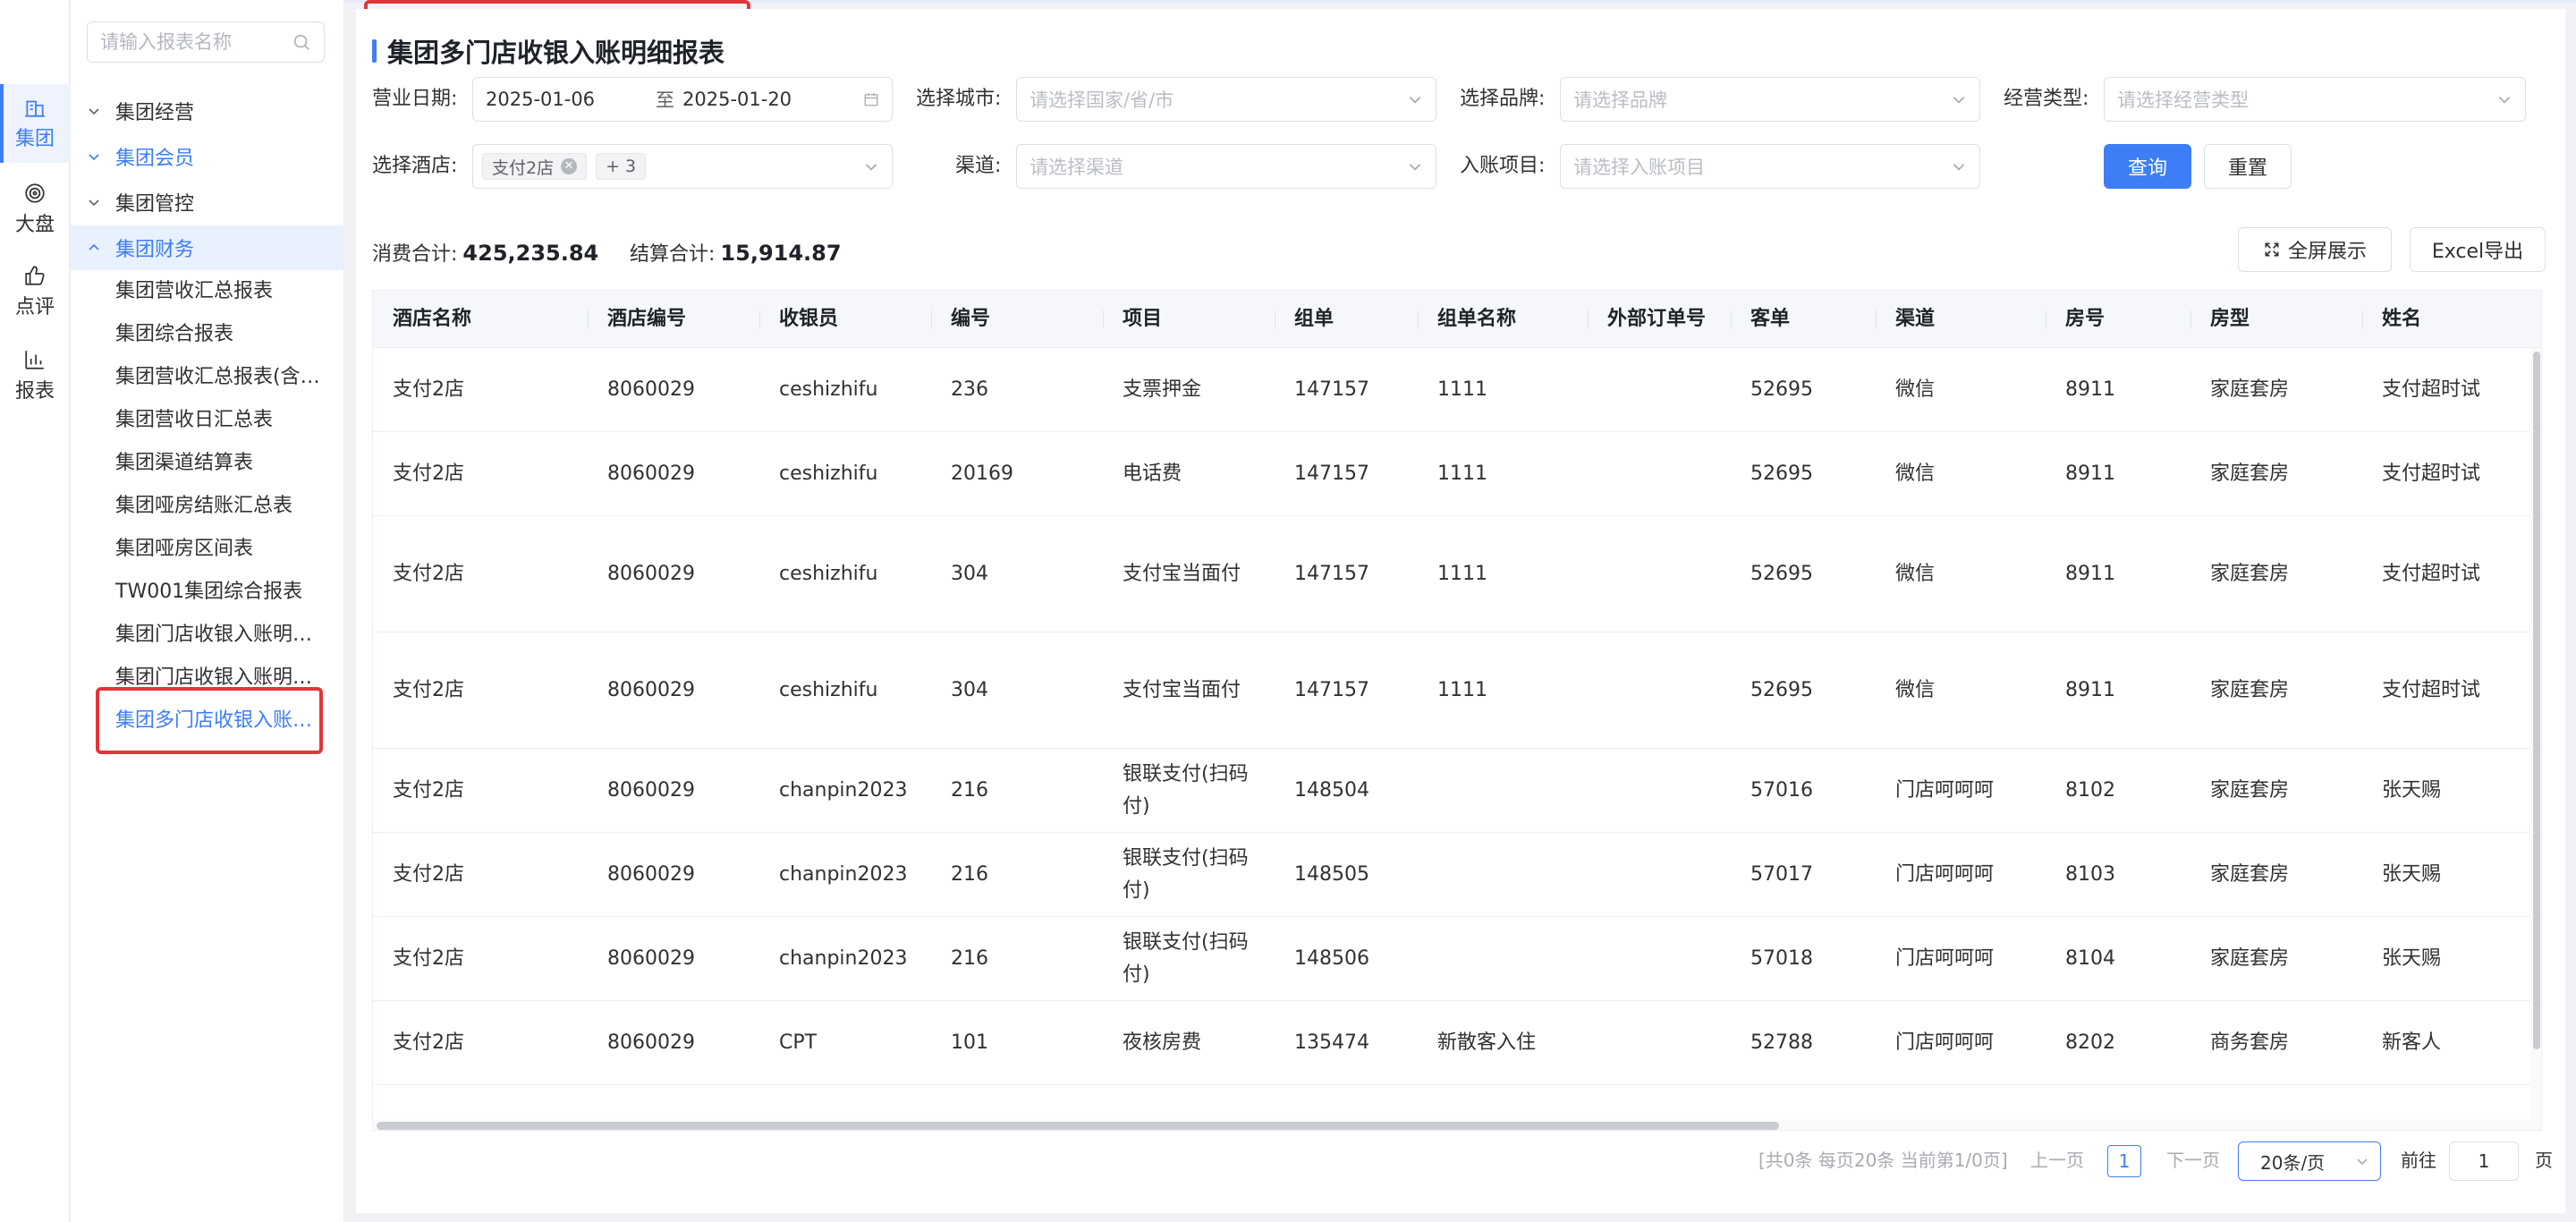 The image size is (2576, 1222). I want to click on goto-page-input, so click(2484, 1161).